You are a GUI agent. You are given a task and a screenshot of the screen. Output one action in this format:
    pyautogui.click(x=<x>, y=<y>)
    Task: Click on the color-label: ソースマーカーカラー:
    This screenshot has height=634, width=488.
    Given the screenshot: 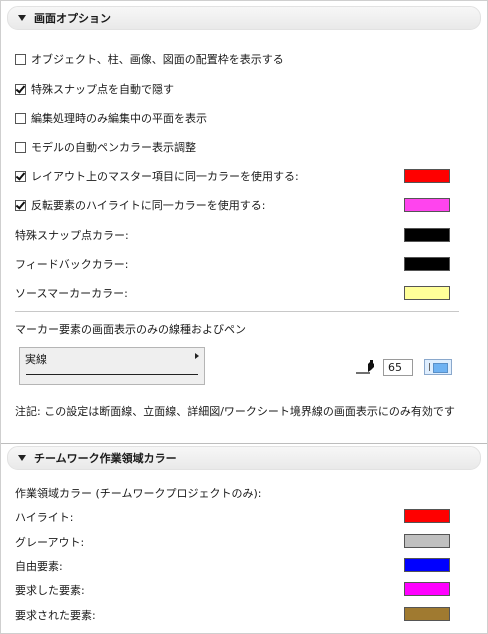 What is the action you would take?
    pyautogui.click(x=71, y=293)
    